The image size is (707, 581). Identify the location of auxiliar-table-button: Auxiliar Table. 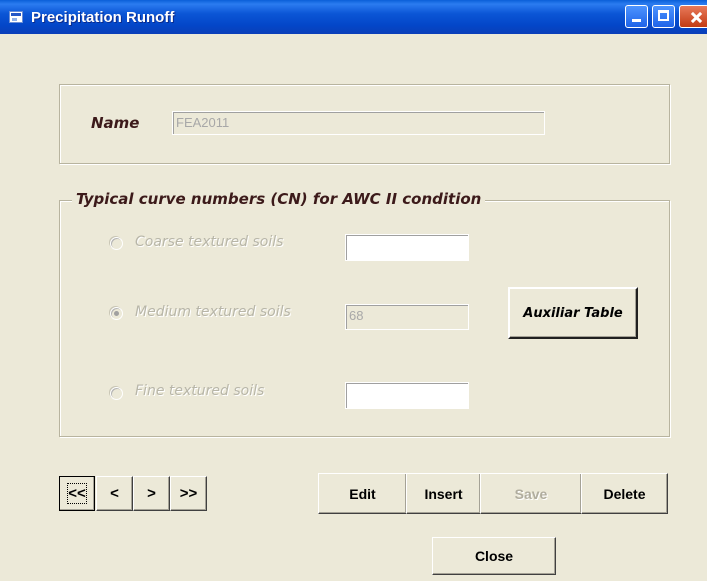
(573, 313).